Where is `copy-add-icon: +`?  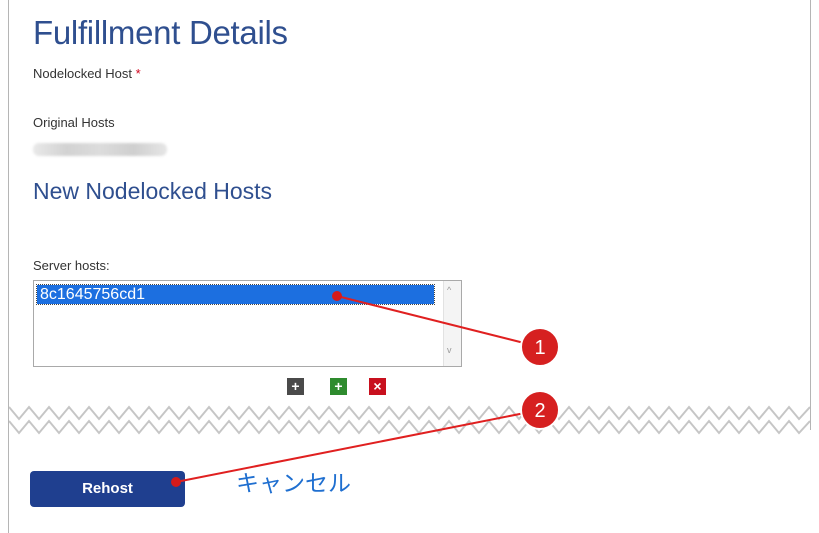
copy-add-icon: + is located at coordinates (295, 386).